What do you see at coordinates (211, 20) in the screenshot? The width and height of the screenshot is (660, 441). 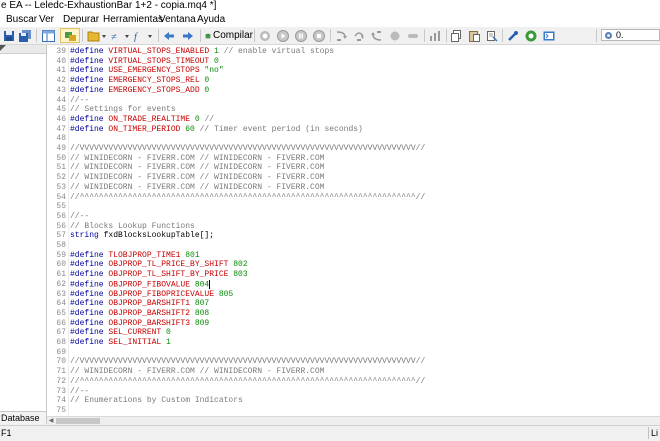 I see `menu-ayuda: Ayuda` at bounding box center [211, 20].